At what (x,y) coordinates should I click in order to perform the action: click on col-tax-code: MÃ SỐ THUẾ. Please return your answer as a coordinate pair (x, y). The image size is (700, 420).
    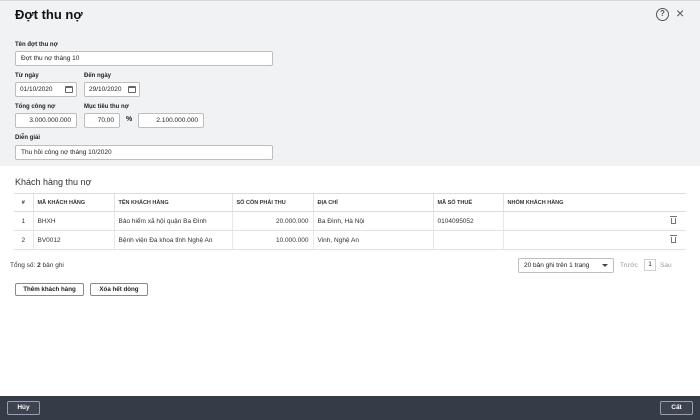
    Looking at the image, I should click on (467, 202).